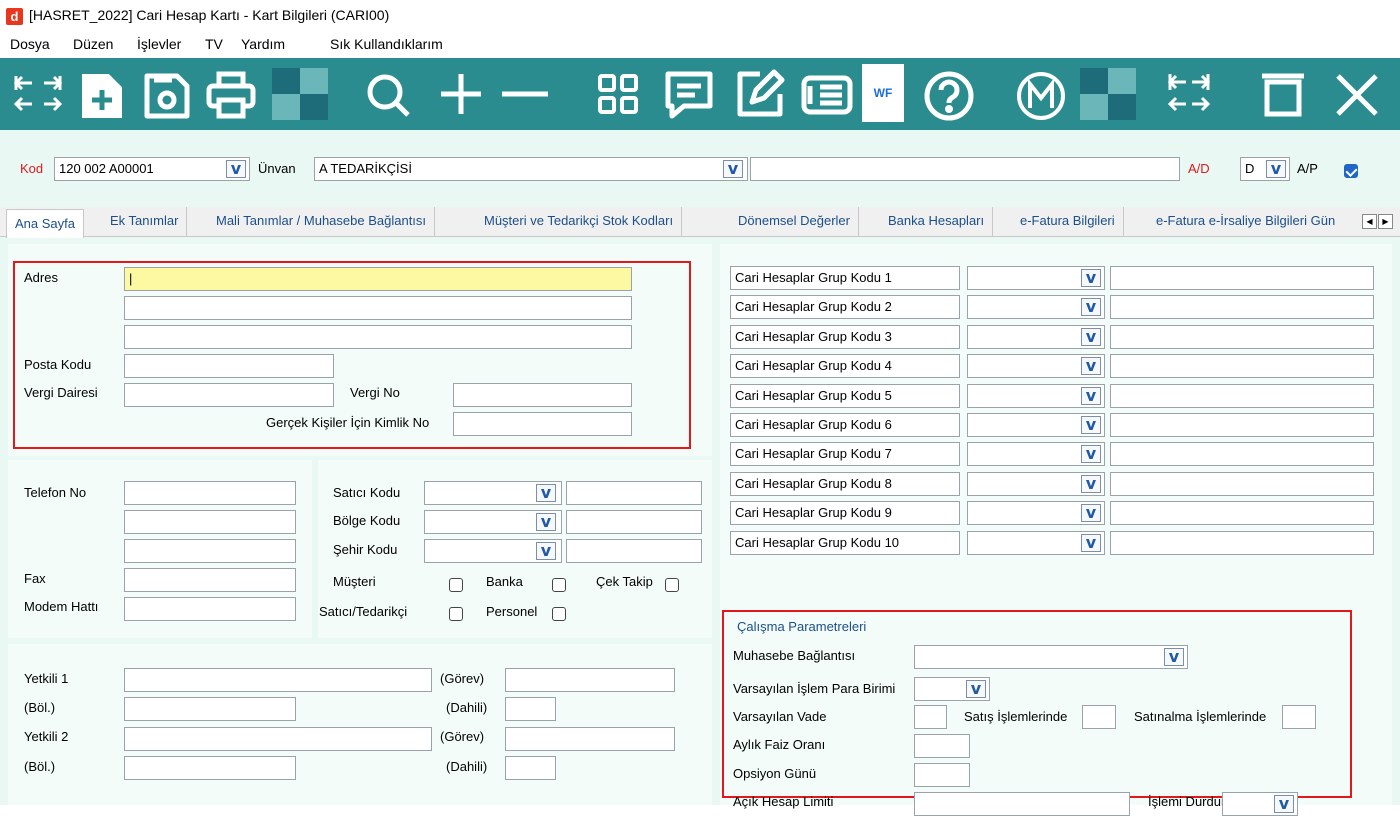  What do you see at coordinates (30, 44) in the screenshot?
I see `menu-dosya: Dosya` at bounding box center [30, 44].